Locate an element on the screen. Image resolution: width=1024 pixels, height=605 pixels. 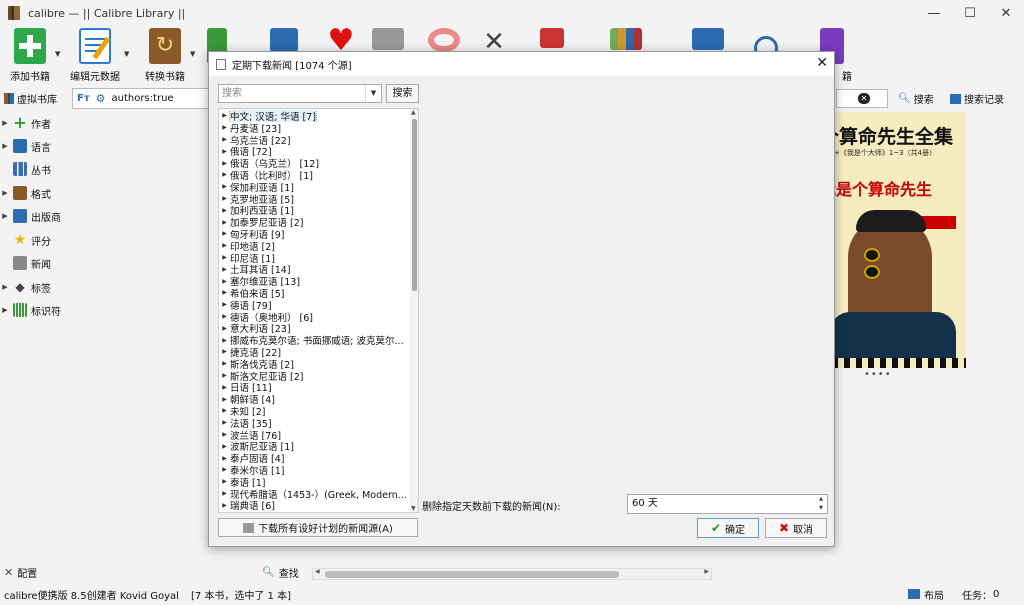
list-item: ▶ 德语 [79] is located at coordinates (314, 305).